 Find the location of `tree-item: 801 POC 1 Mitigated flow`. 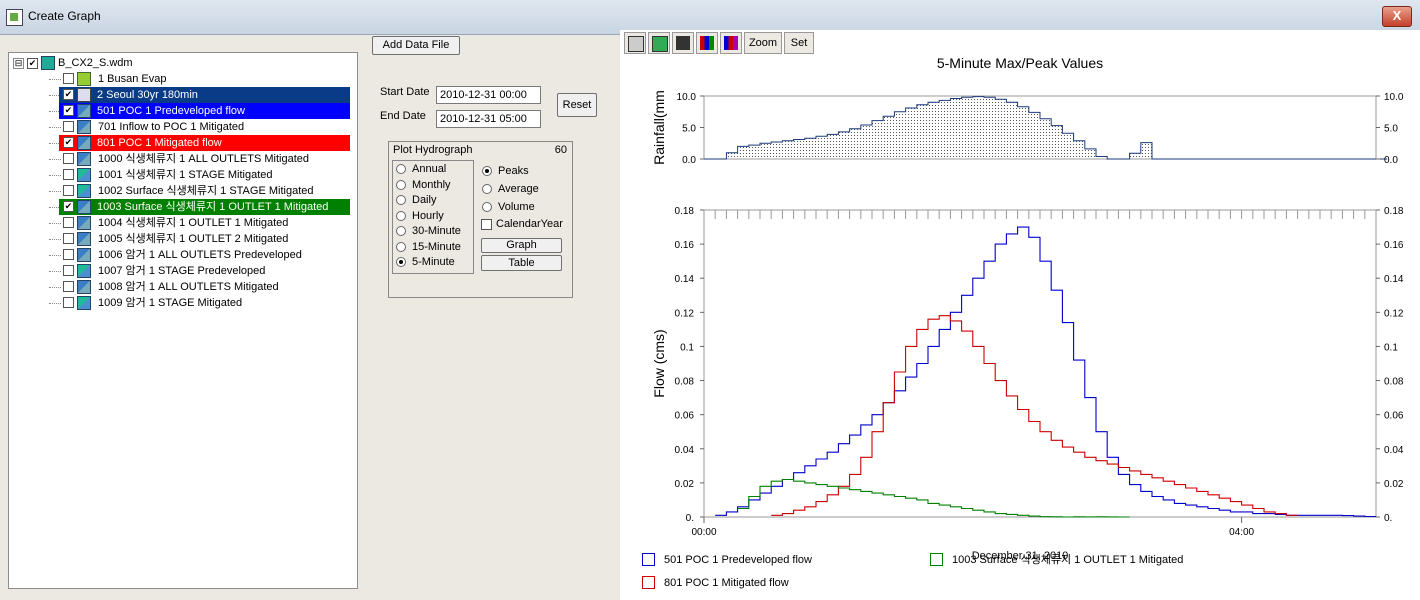

tree-item: 801 POC 1 Mitigated flow is located at coordinates (182, 143).